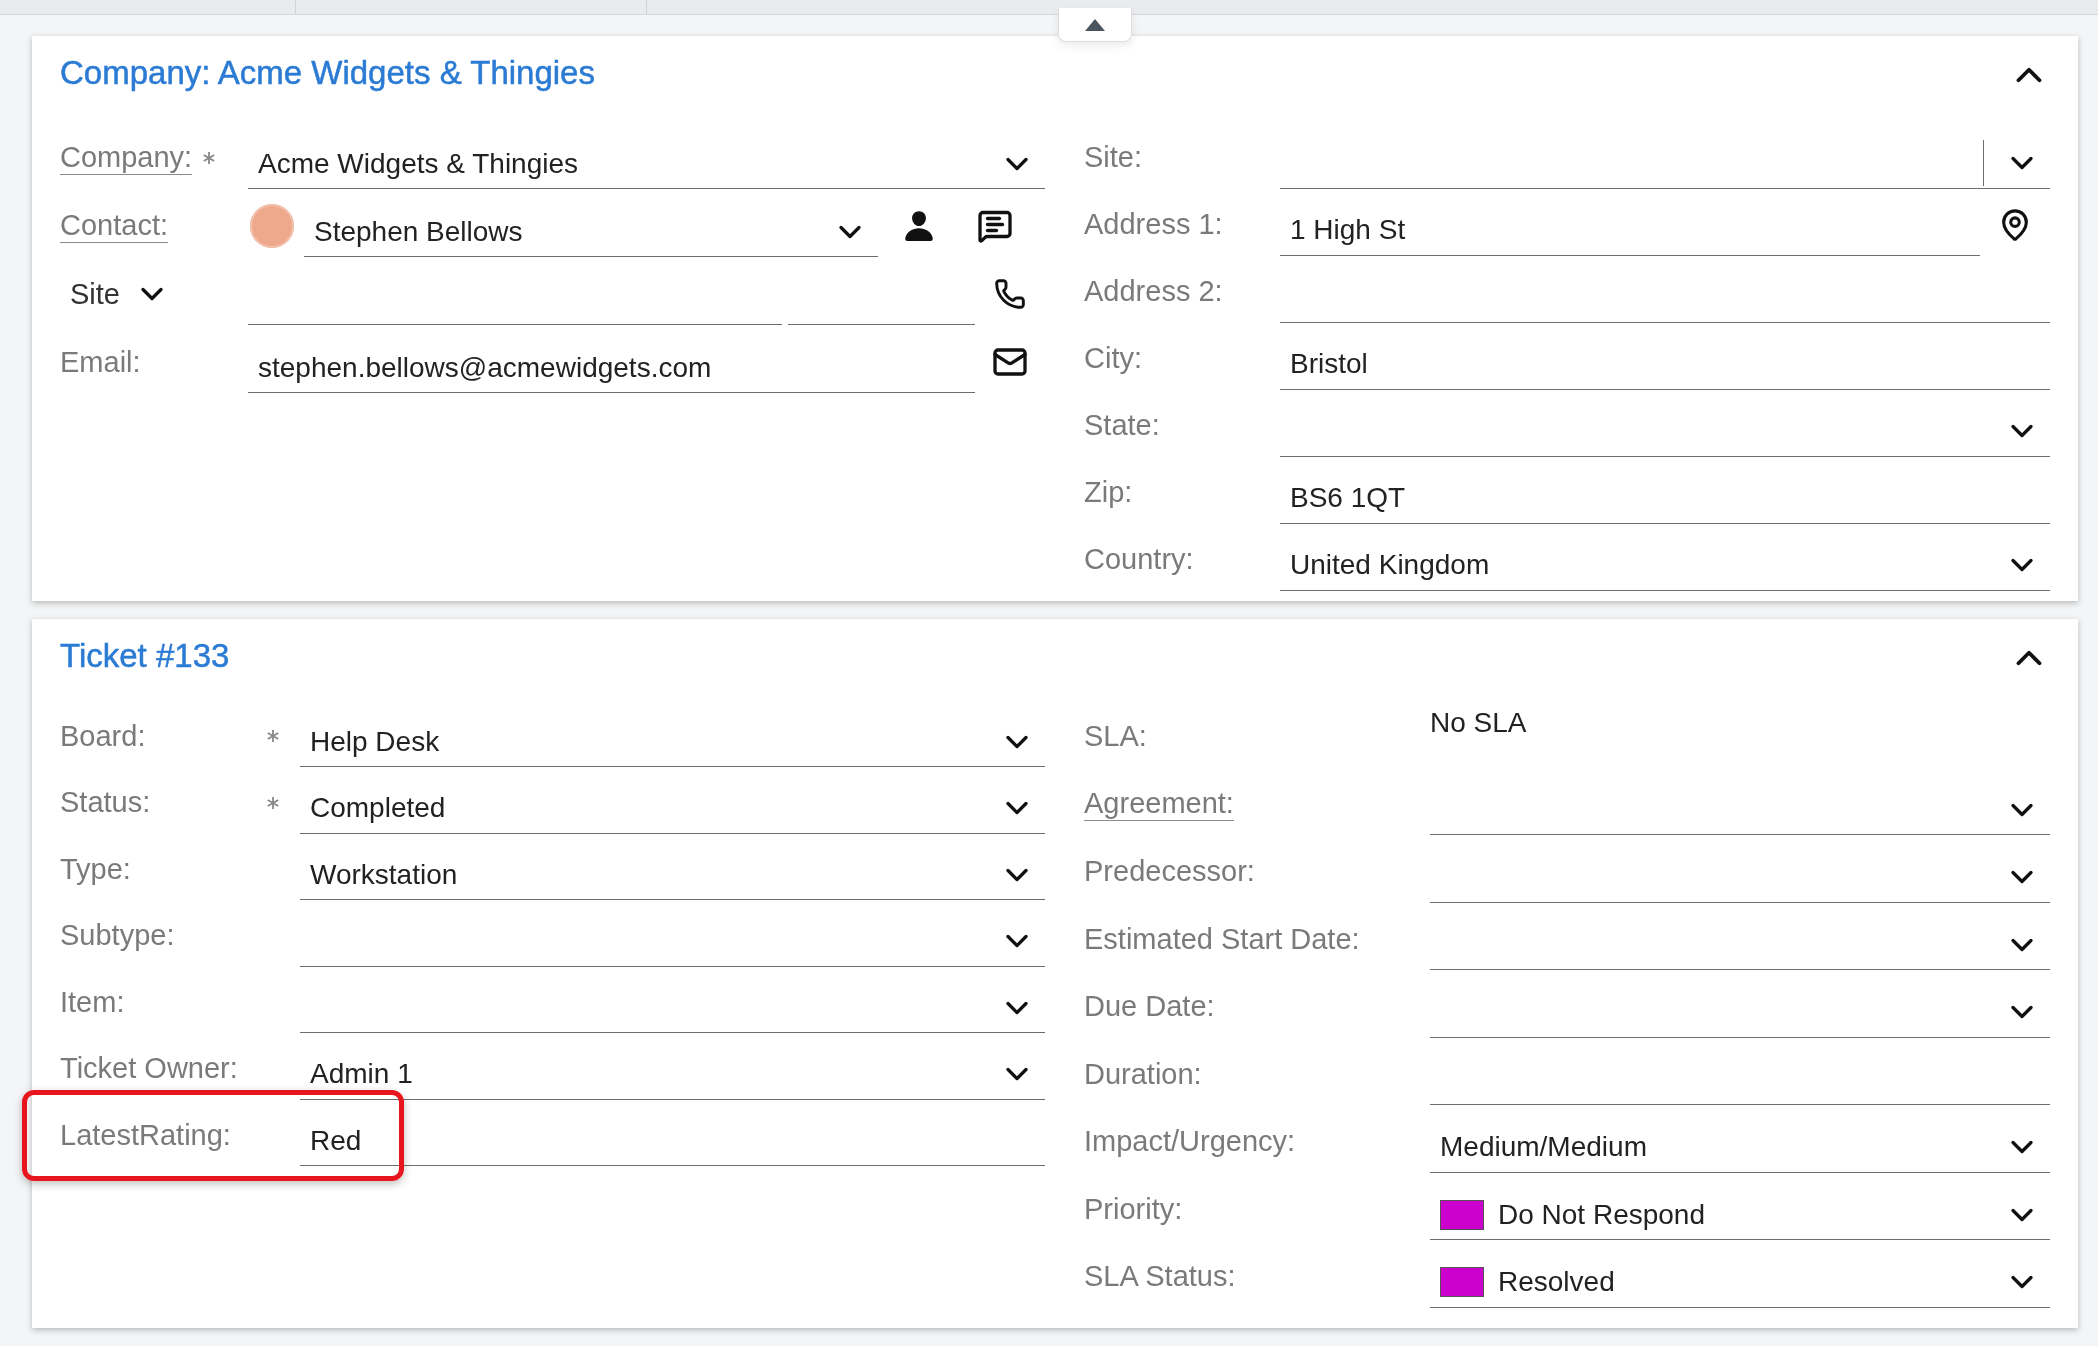 This screenshot has height=1346, width=2098. I want to click on text-field: Bristol, so click(1665, 364).